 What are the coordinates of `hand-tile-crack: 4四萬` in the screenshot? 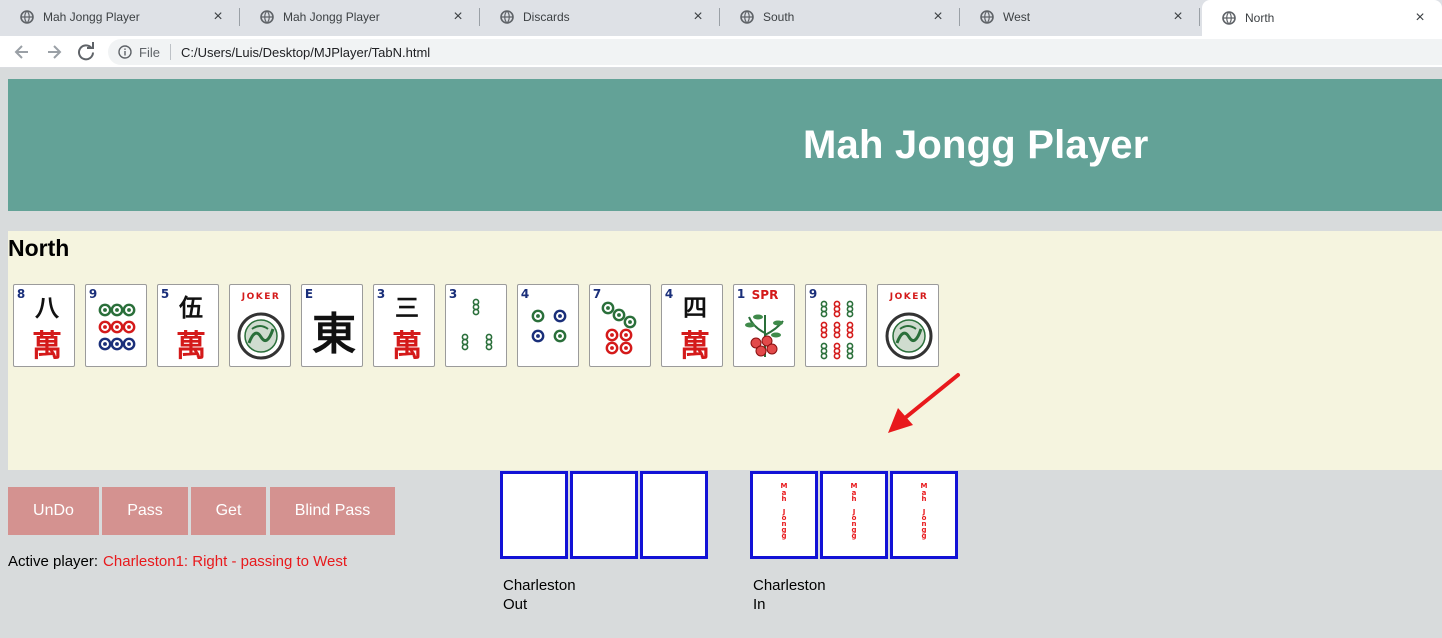 It's located at (692, 325).